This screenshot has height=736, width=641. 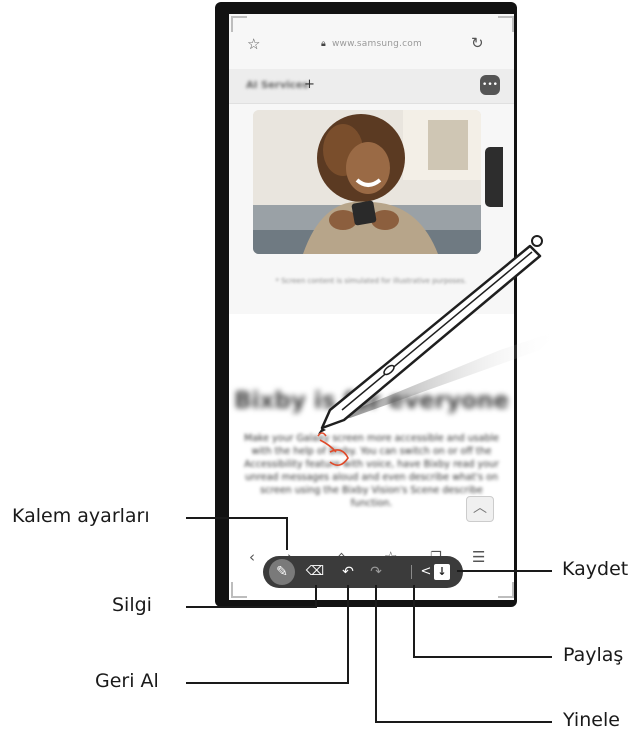 What do you see at coordinates (595, 569) in the screenshot?
I see `callout-save: Kaydet` at bounding box center [595, 569].